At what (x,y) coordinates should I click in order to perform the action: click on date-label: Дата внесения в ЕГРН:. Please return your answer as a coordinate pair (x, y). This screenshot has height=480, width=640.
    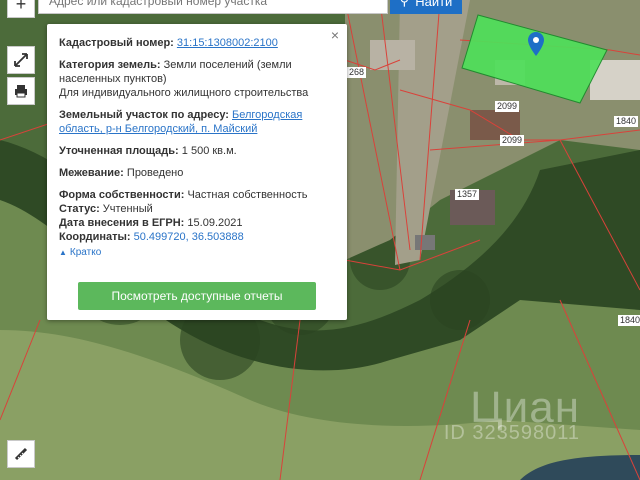
    Looking at the image, I should click on (122, 223).